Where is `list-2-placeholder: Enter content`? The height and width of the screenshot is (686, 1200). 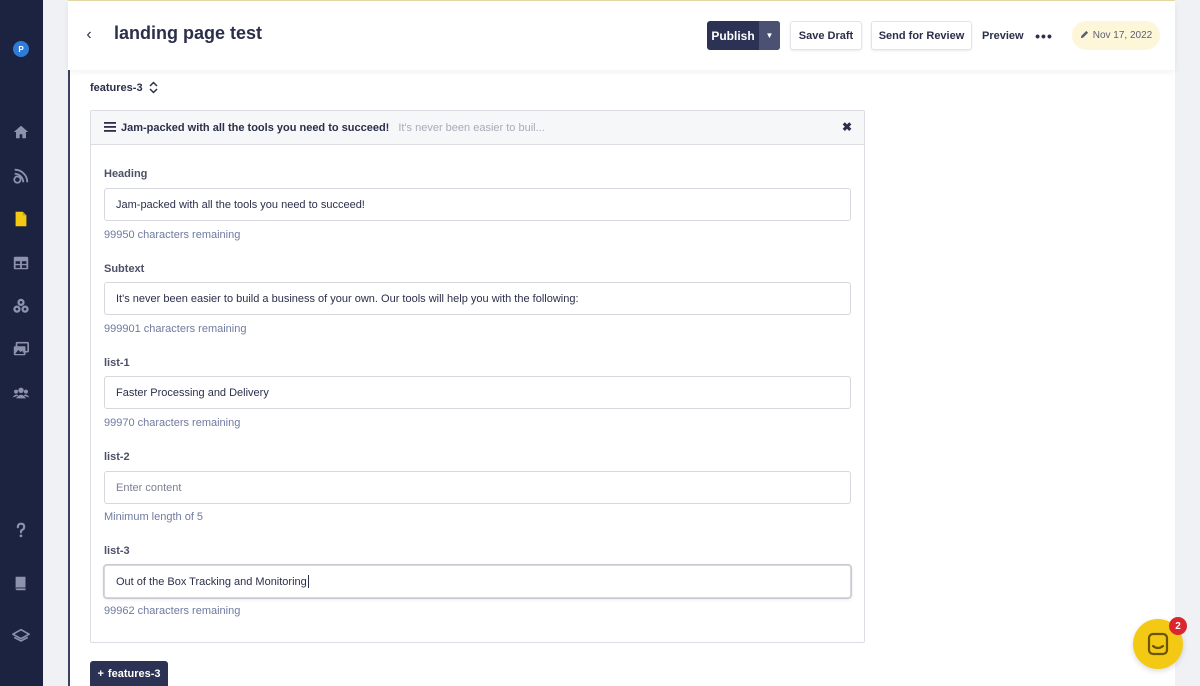
list-2-placeholder: Enter content is located at coordinates (149, 487).